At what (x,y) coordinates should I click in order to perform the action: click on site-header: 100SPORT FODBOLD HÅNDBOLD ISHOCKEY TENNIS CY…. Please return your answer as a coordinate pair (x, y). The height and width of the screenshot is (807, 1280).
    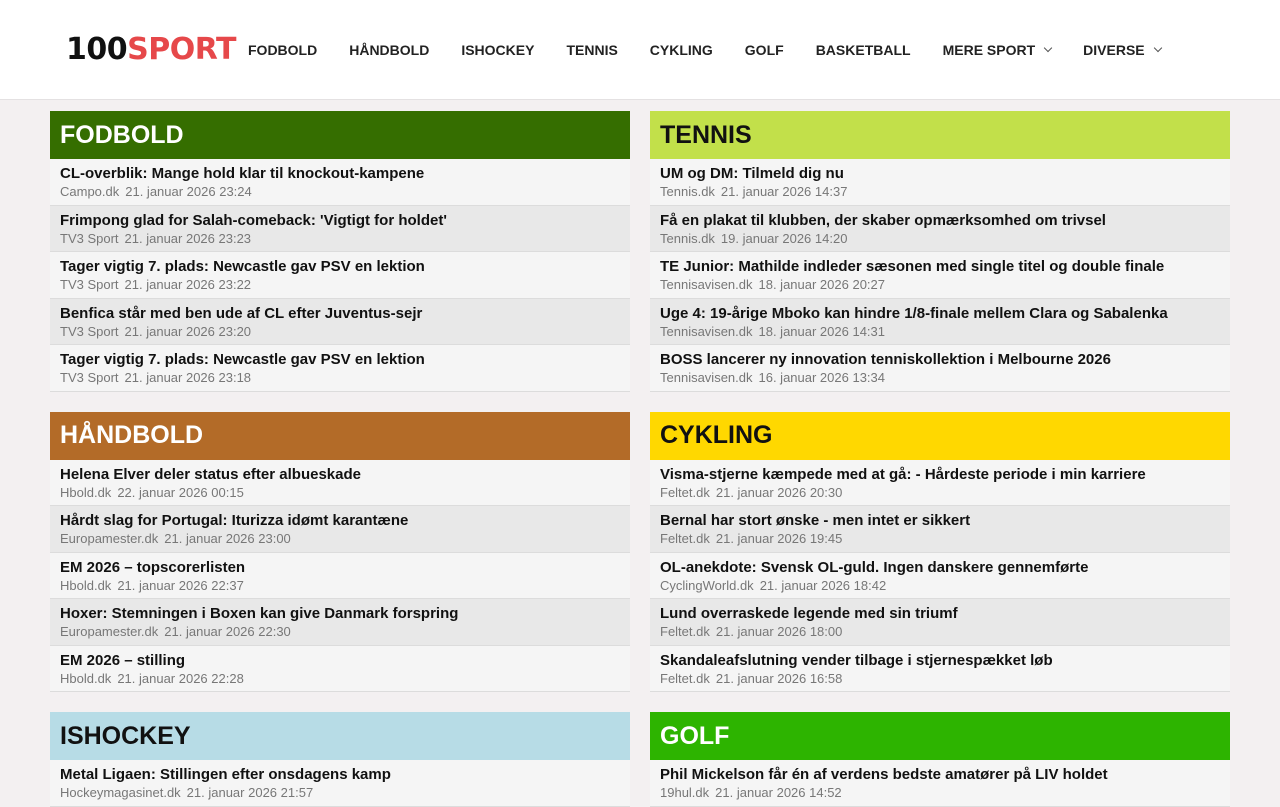
    Looking at the image, I should click on (640, 50).